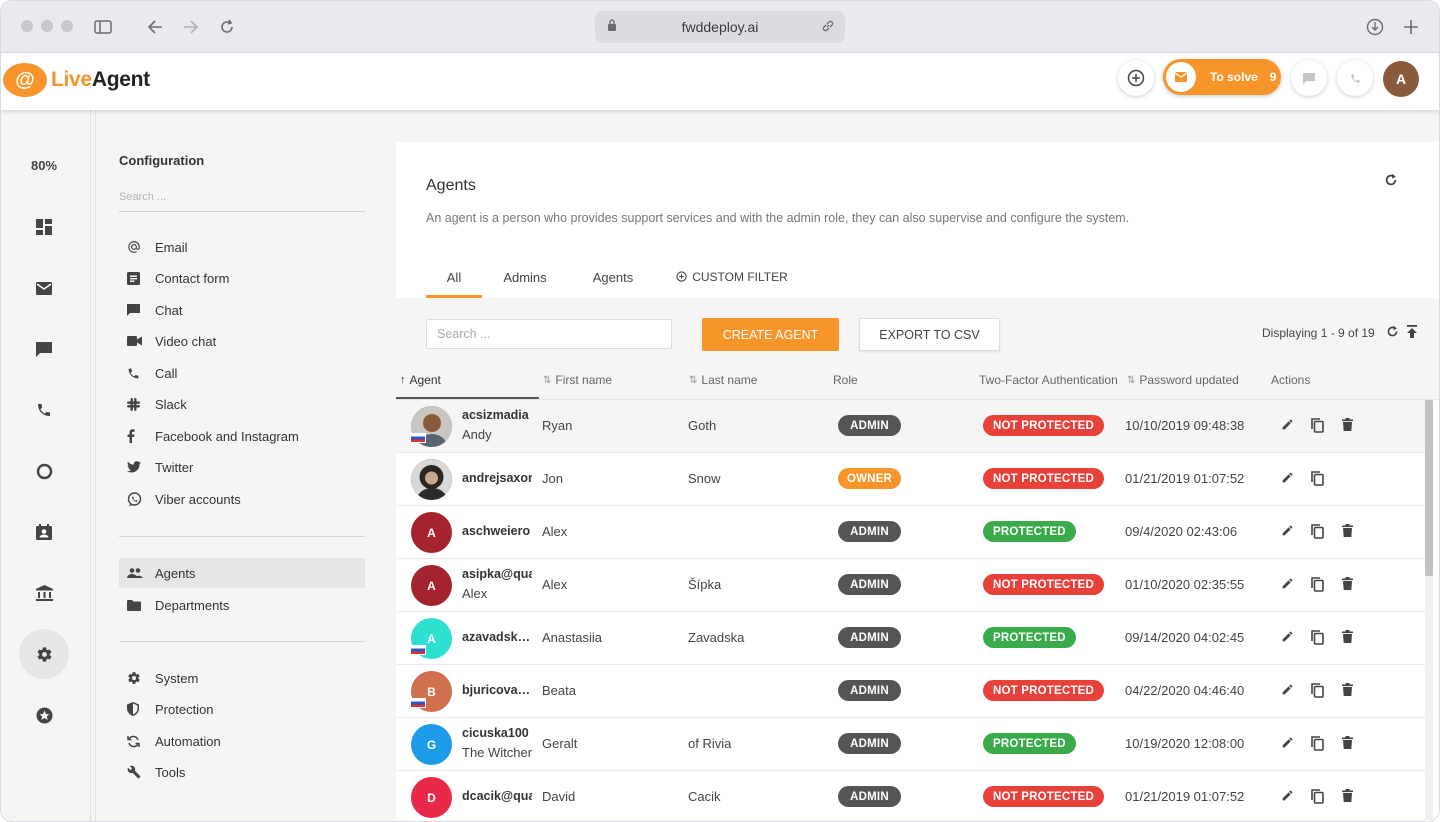  What do you see at coordinates (227, 27) in the screenshot?
I see `reload-icon` at bounding box center [227, 27].